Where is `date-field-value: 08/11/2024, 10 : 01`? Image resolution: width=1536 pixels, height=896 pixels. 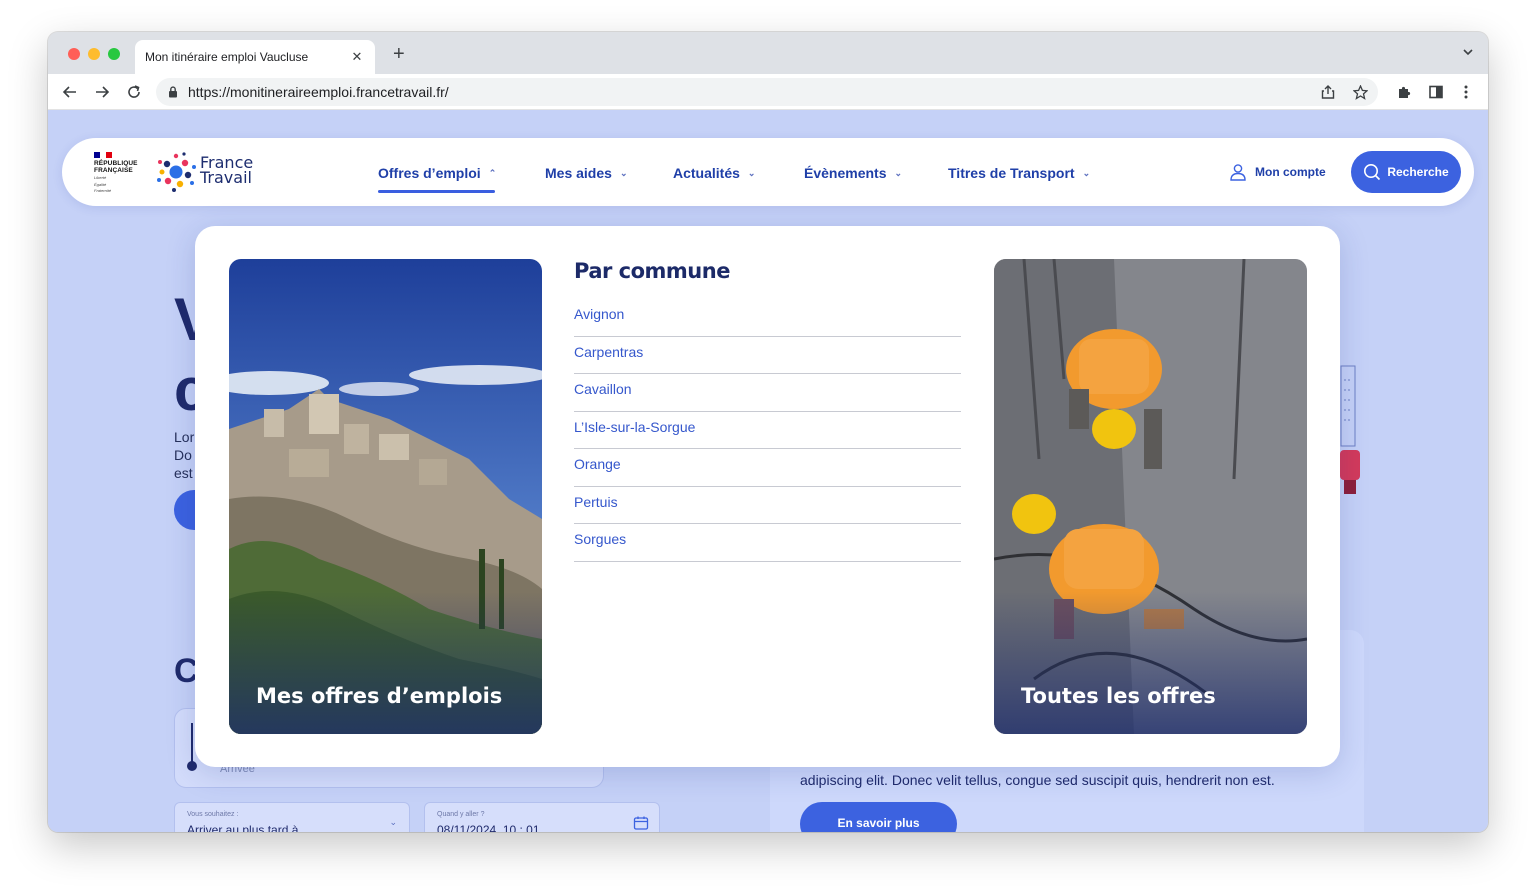
date-field-value: 08/11/2024, 10 : 01 is located at coordinates (488, 827).